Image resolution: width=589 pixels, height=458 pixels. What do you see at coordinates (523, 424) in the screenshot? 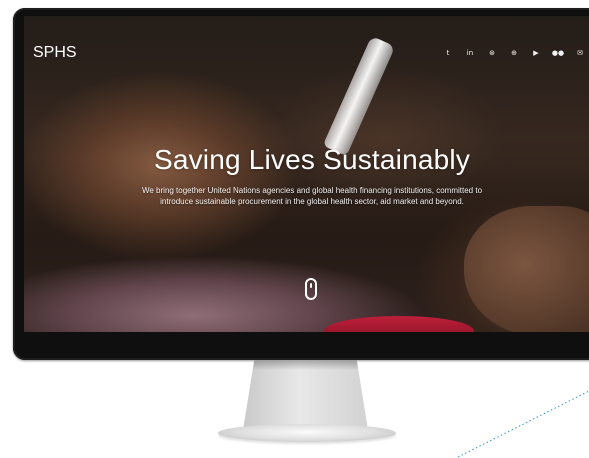
I see `decorative-dotted-line` at bounding box center [523, 424].